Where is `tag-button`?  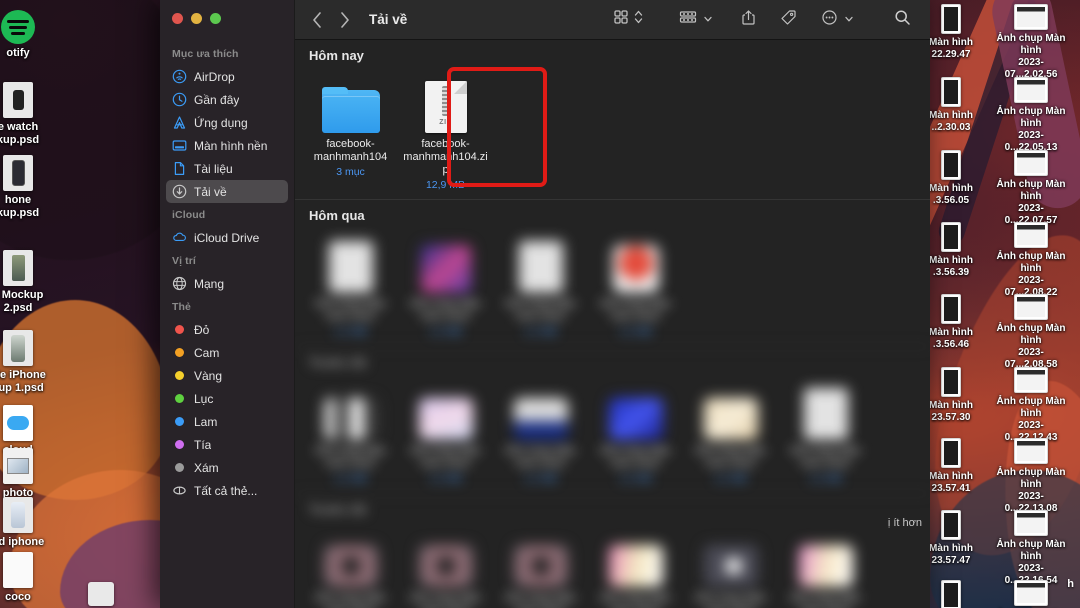
tag-button is located at coordinates (788, 20).